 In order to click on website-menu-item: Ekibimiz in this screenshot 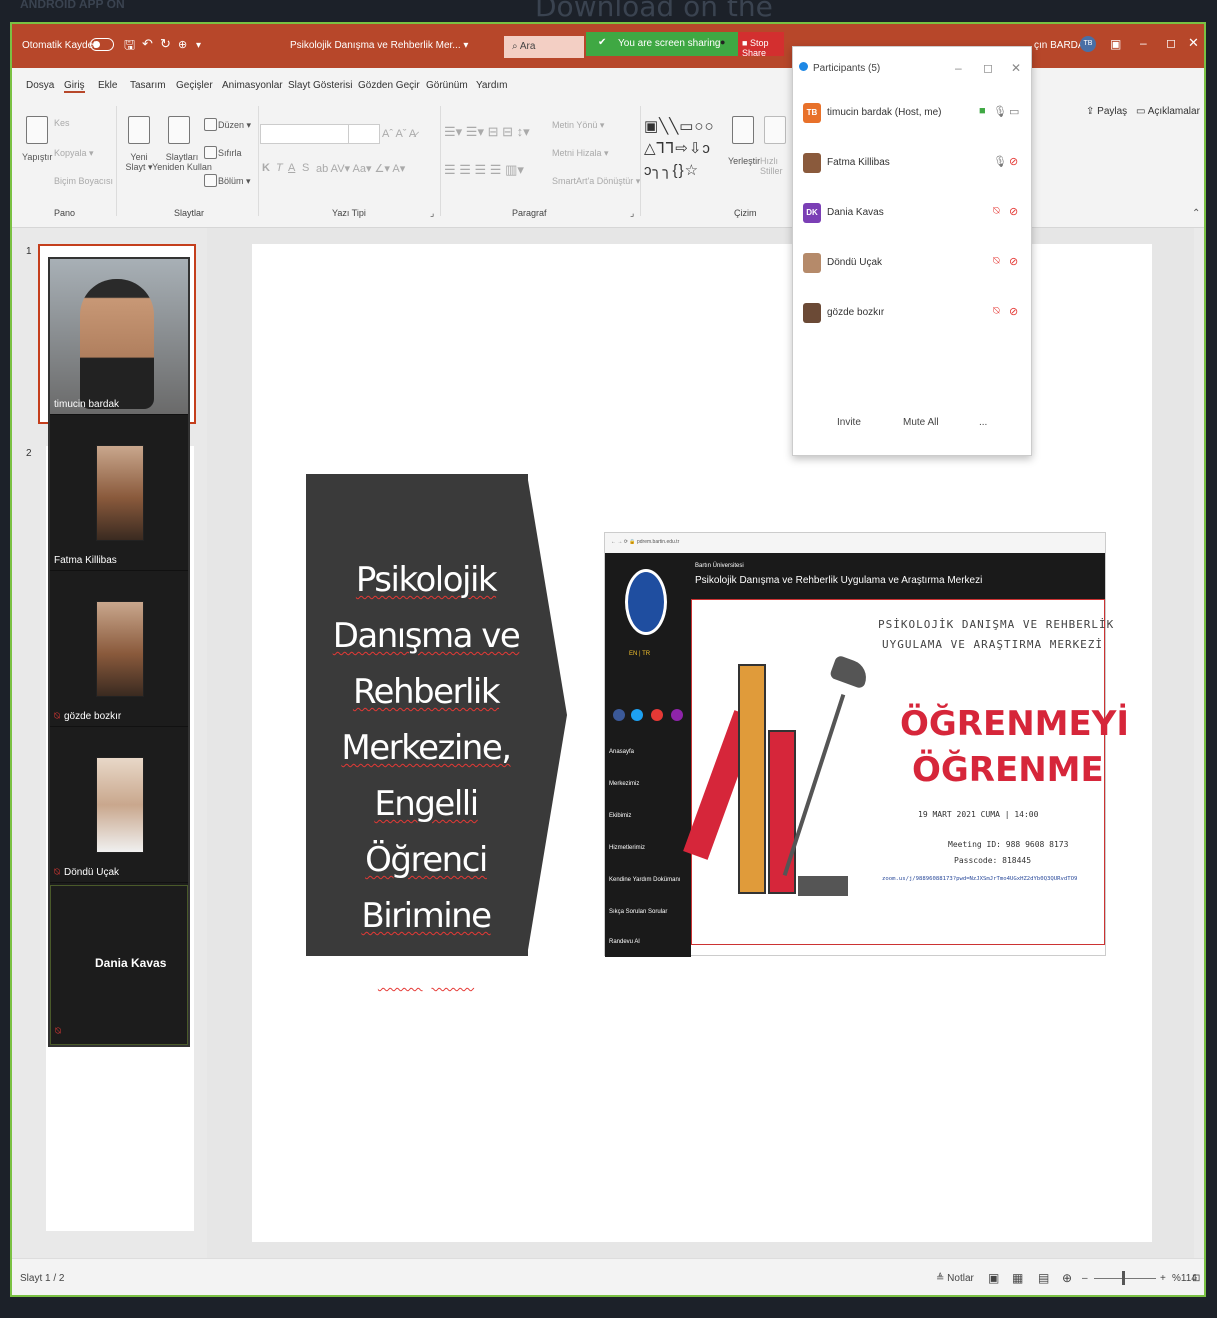, I will do `click(620, 816)`.